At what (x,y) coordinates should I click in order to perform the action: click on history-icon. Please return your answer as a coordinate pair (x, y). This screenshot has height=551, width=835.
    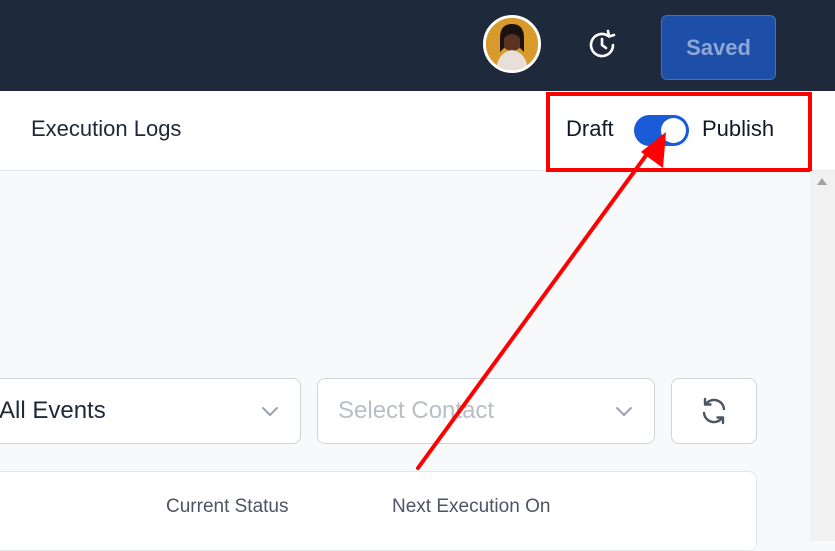
    Looking at the image, I should click on (602, 45).